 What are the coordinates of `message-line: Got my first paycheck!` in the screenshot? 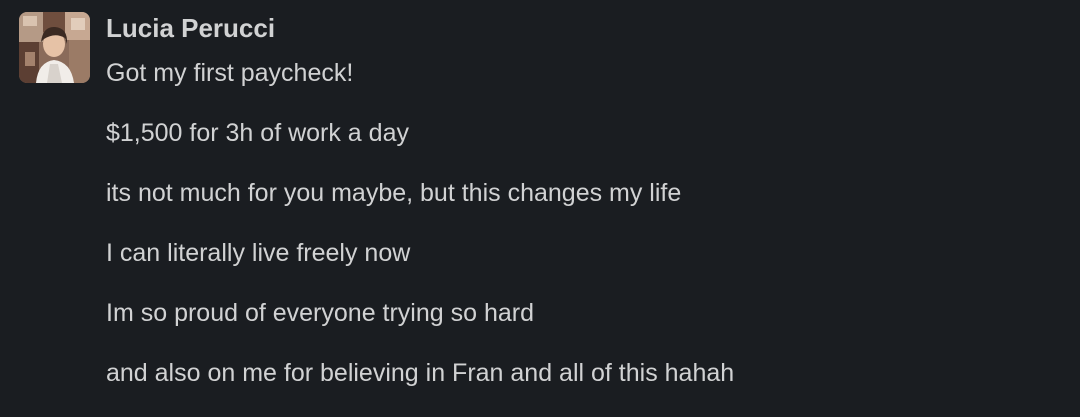 It's located at (230, 73).